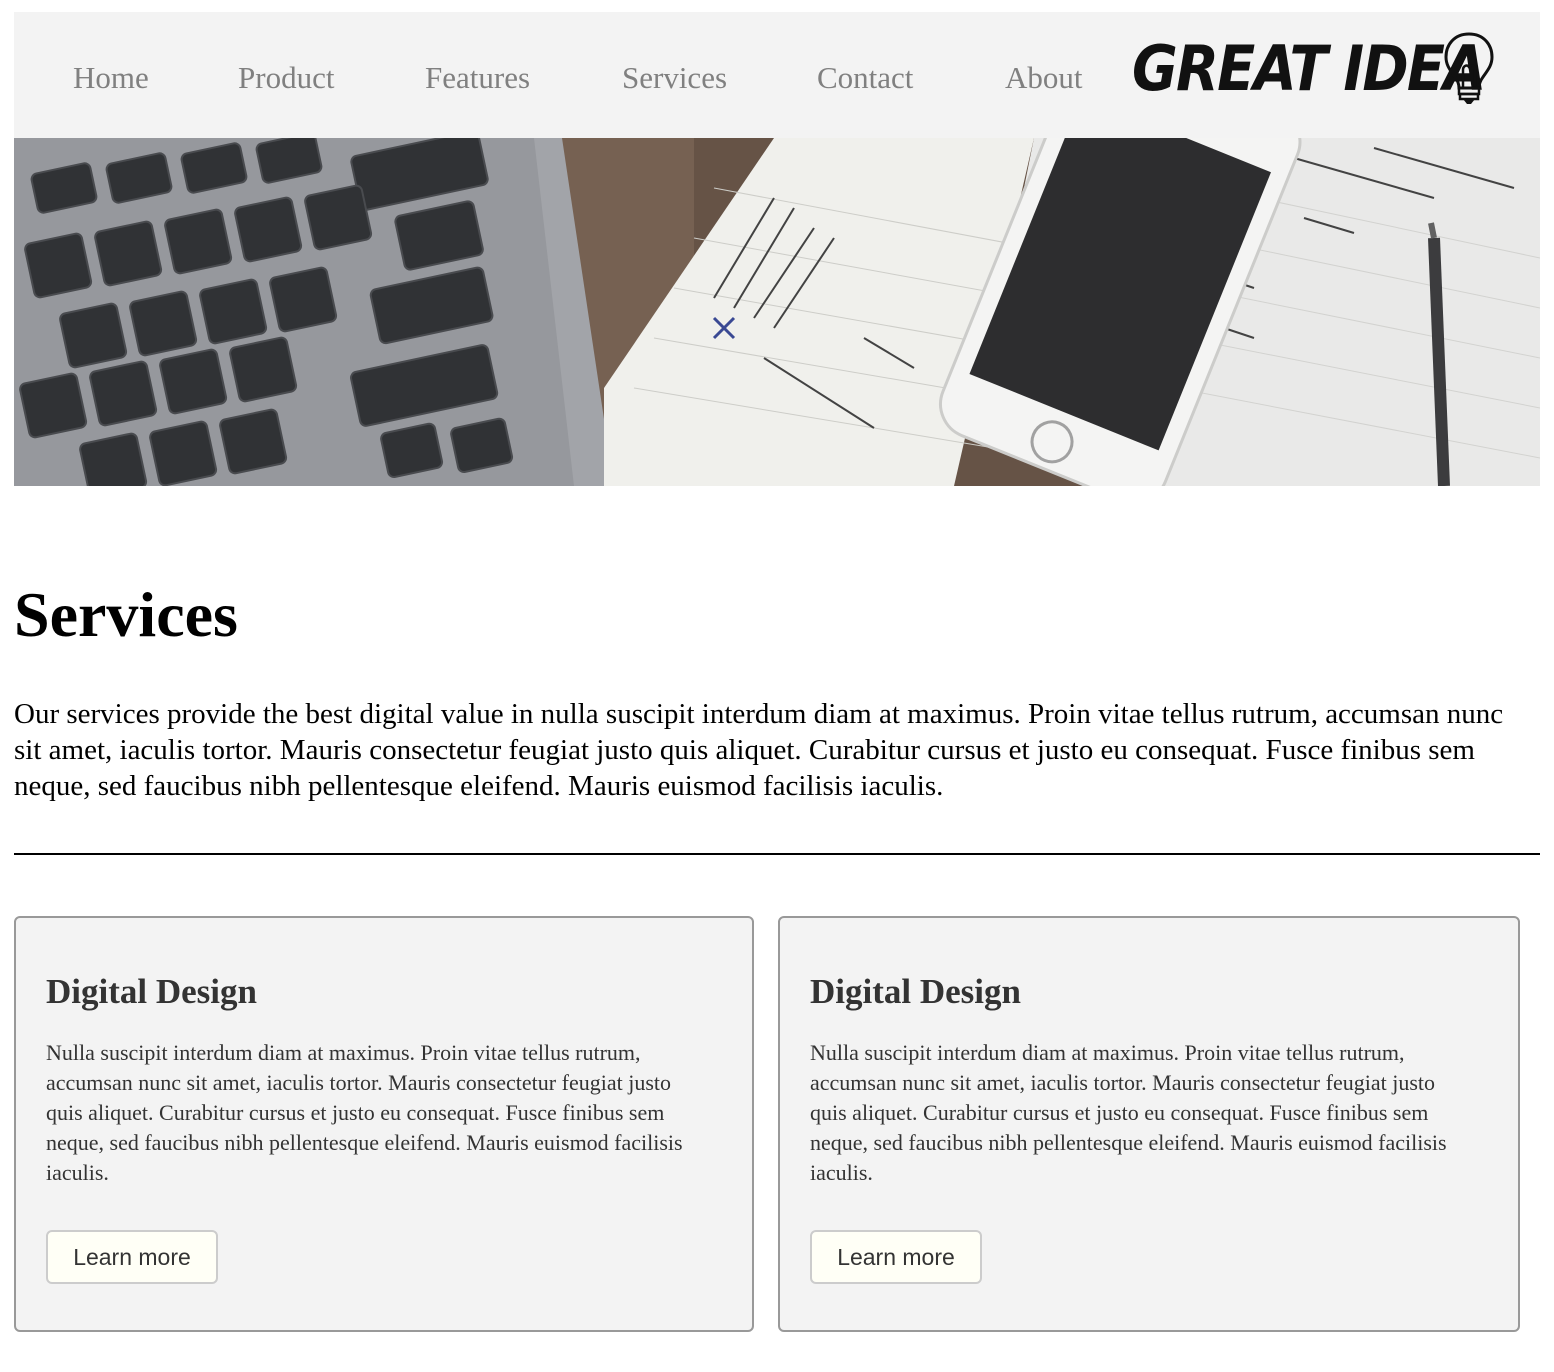 Image resolution: width=1554 pixels, height=1372 pixels. What do you see at coordinates (126, 614) in the screenshot?
I see `page-title: Services` at bounding box center [126, 614].